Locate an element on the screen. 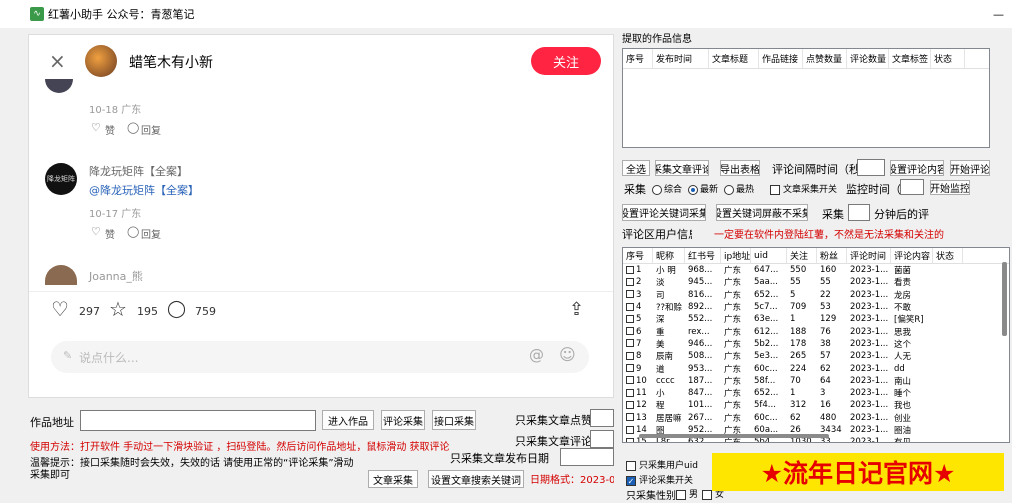 Image resolution: width=1012 pixels, height=503 pixels. column-header: 评论内容 is located at coordinates (912, 255).